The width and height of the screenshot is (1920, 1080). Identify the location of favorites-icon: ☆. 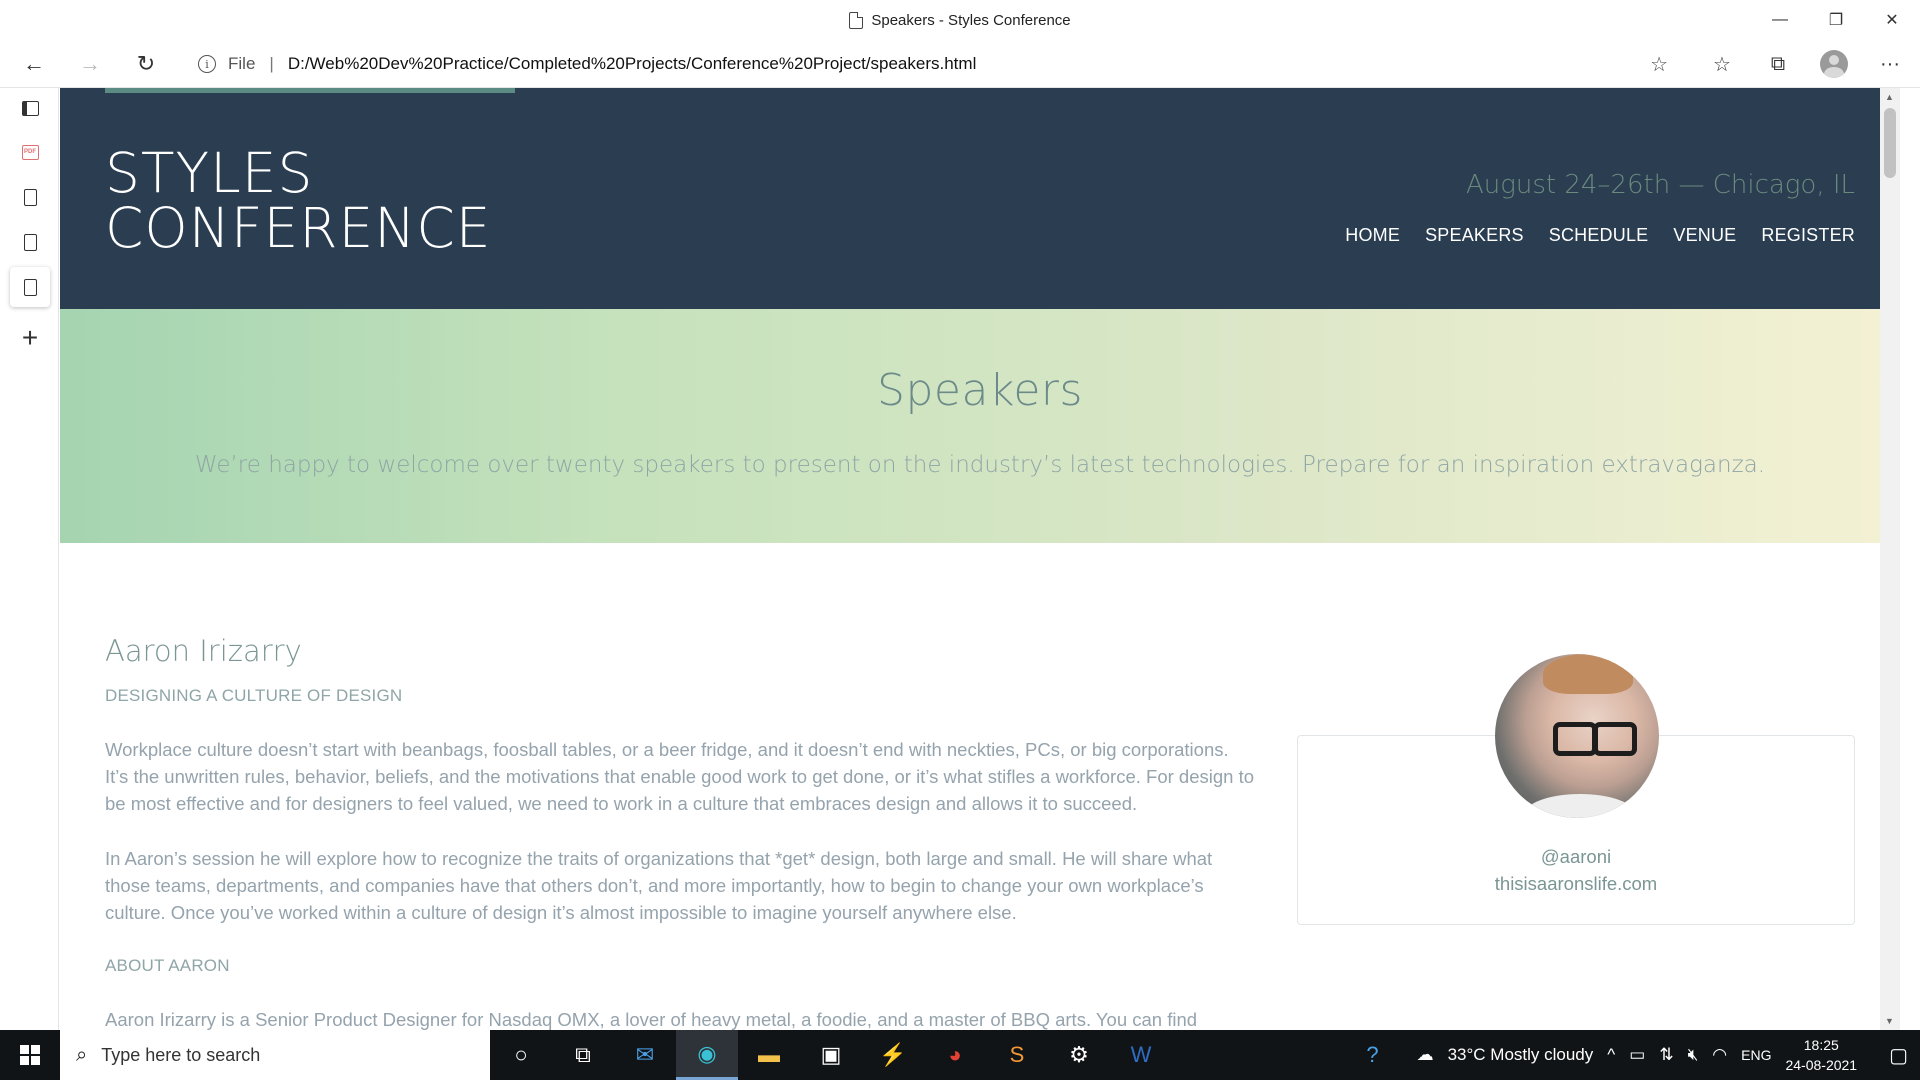
(1722, 64).